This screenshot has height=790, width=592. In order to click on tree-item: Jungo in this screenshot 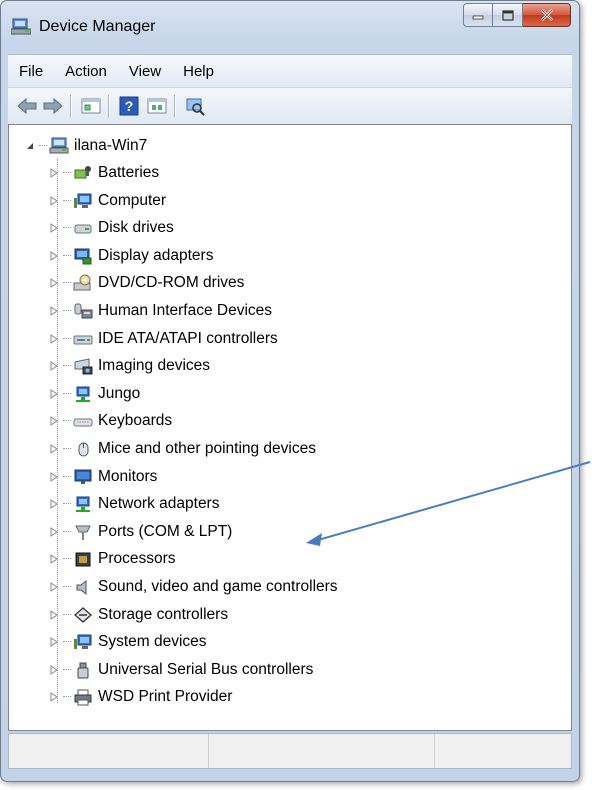, I will do `click(94, 394)`.